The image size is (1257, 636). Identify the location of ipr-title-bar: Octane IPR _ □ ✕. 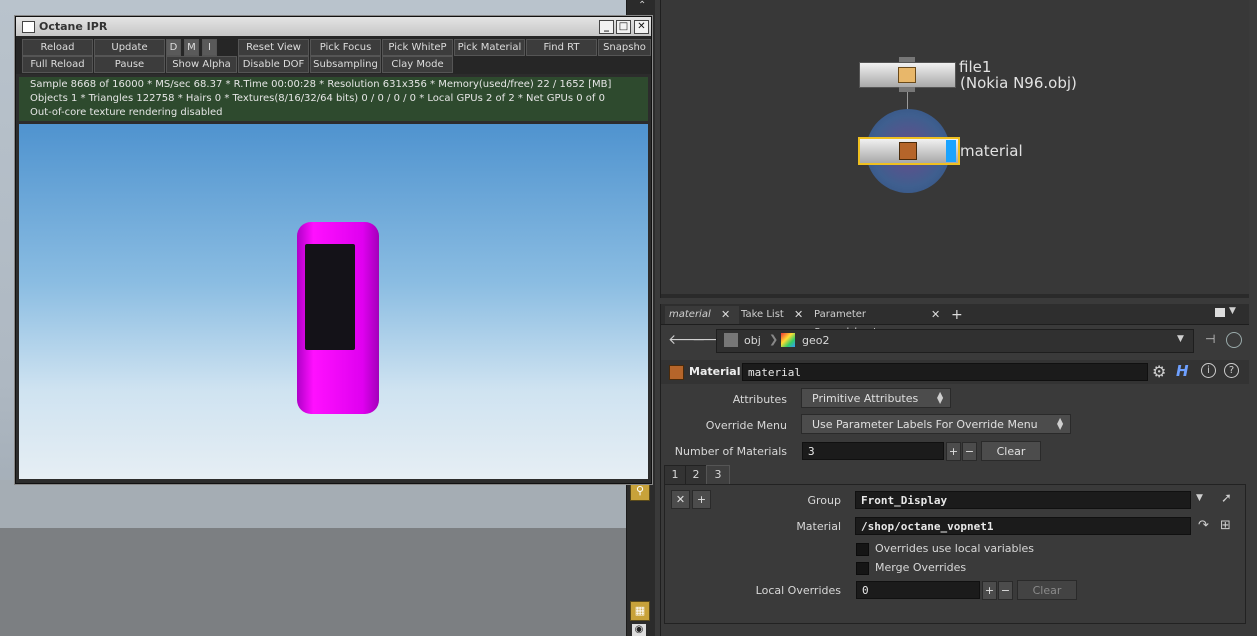
(333, 26).